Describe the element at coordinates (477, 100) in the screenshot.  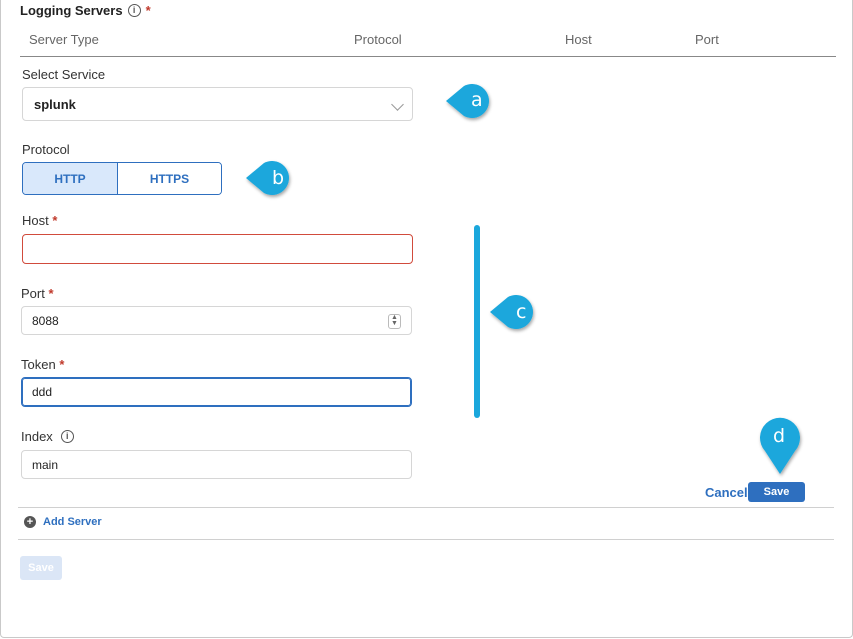
I see `callout-a-label: a` at that location.